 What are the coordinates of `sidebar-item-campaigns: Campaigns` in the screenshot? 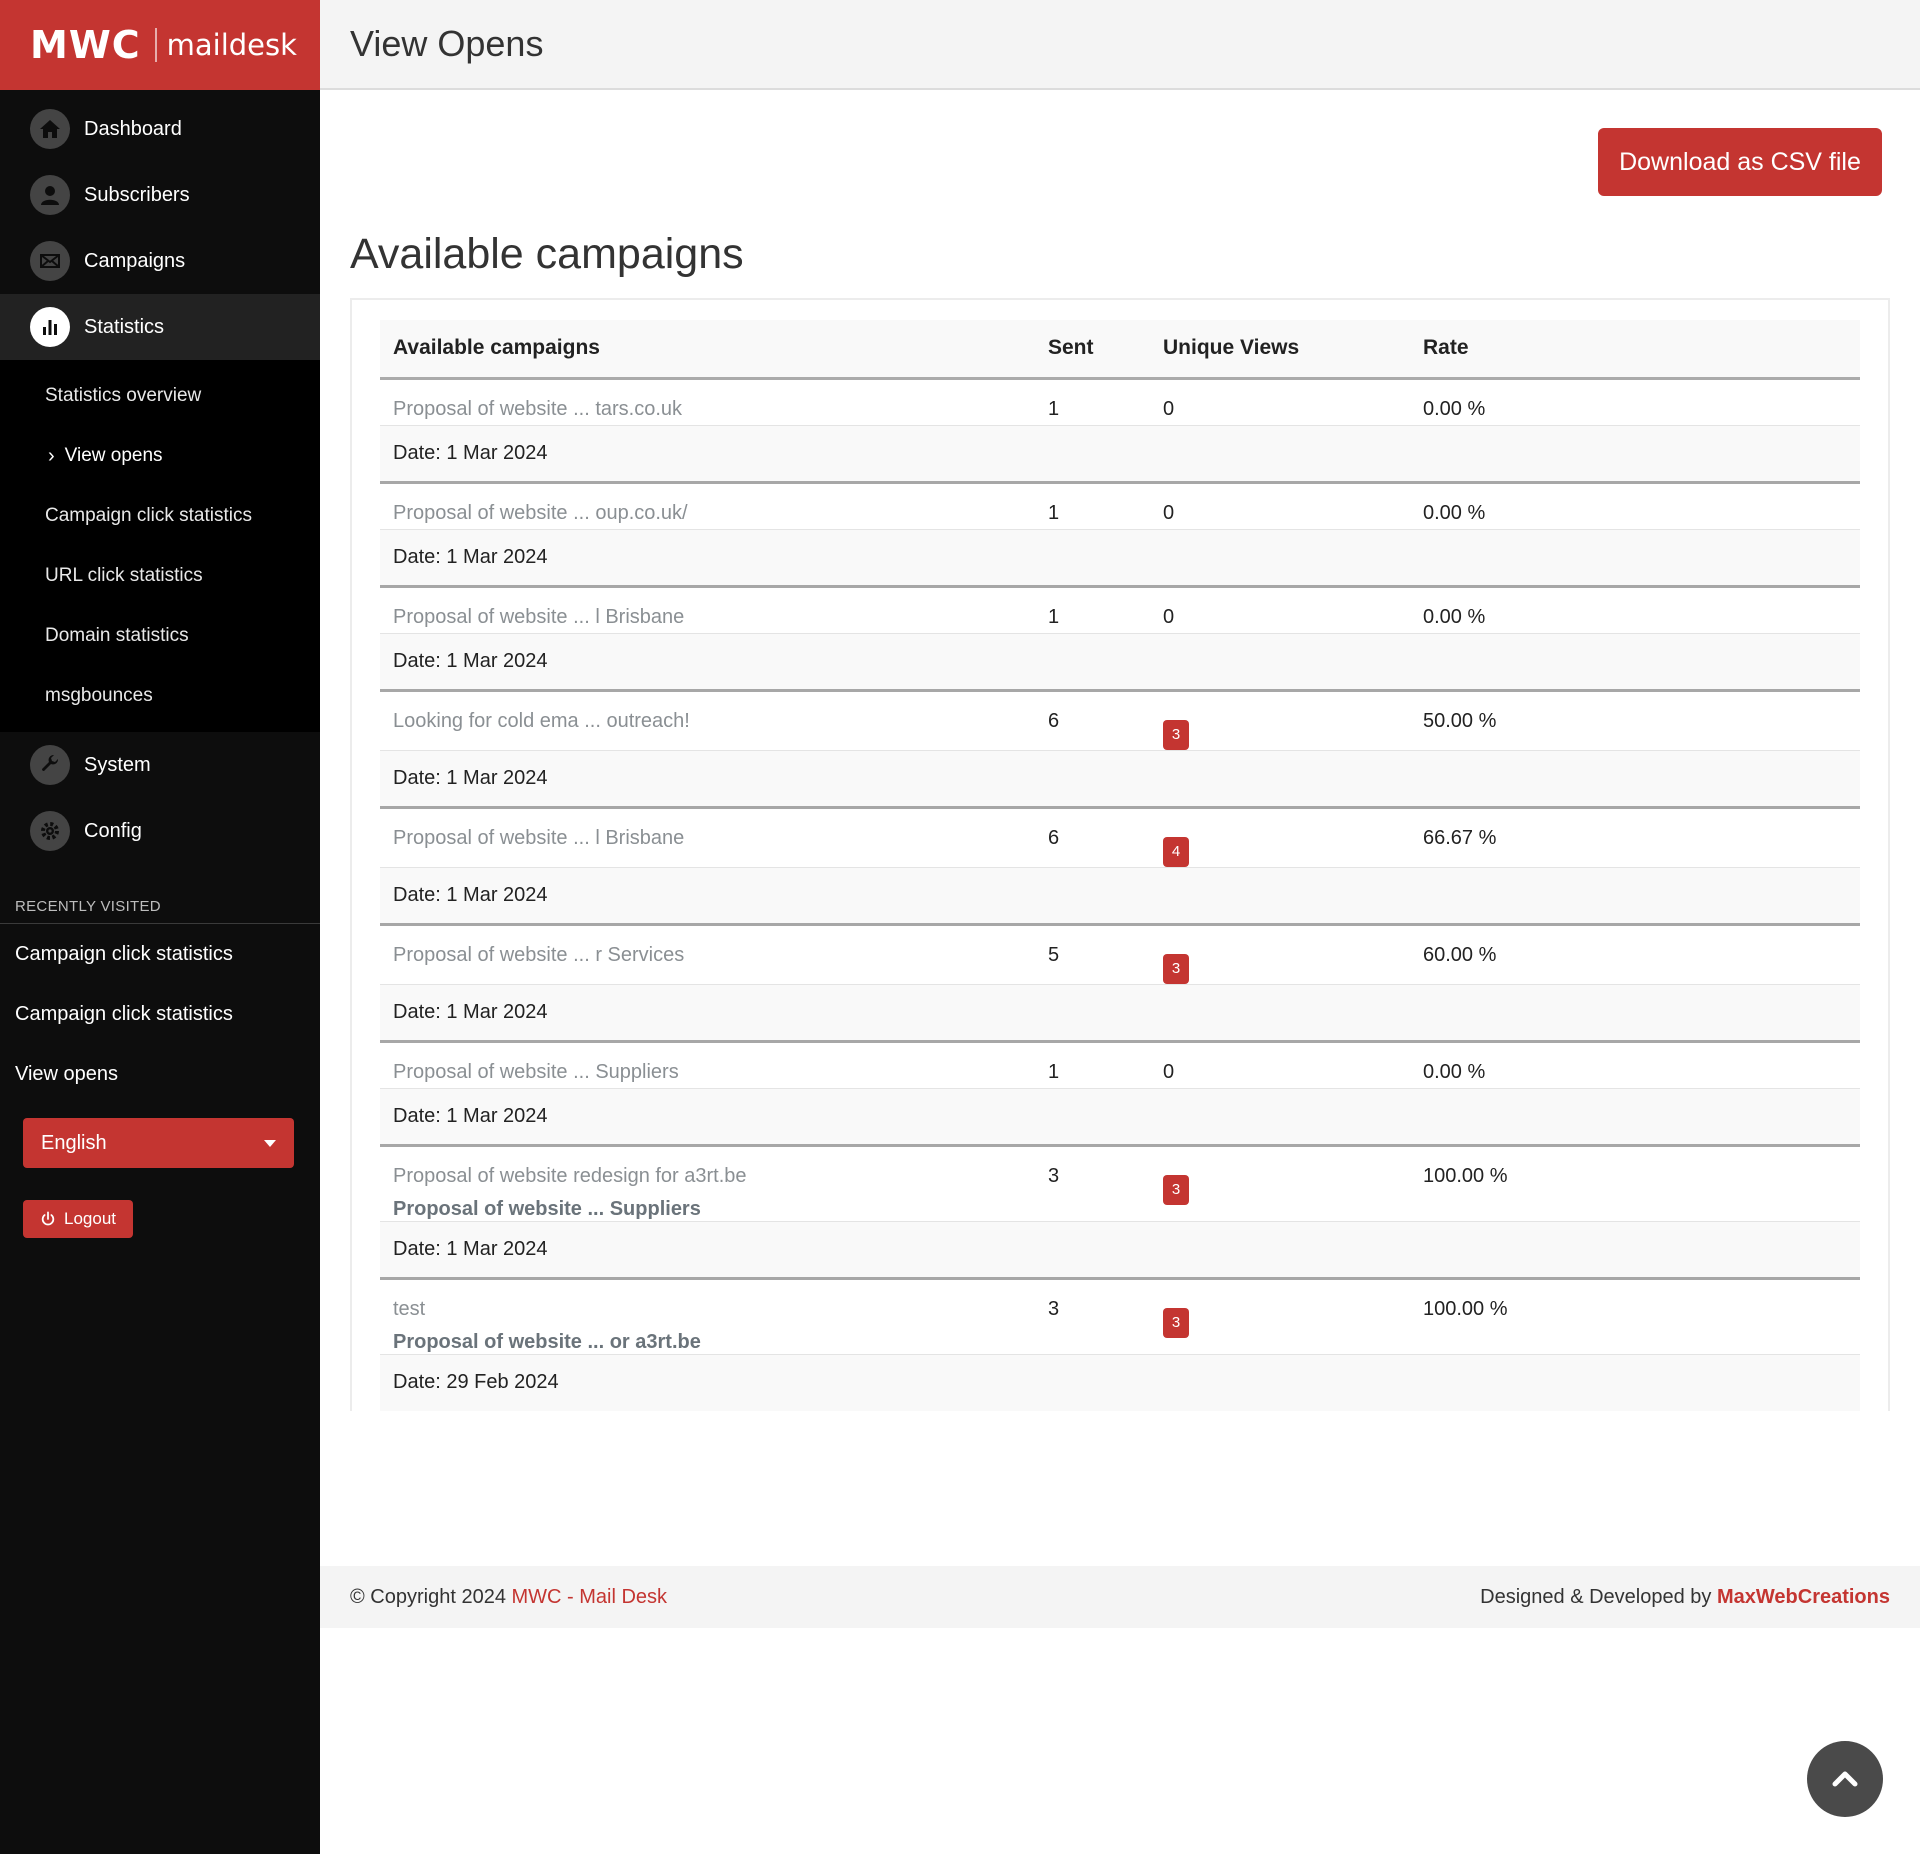 It's located at (160, 261).